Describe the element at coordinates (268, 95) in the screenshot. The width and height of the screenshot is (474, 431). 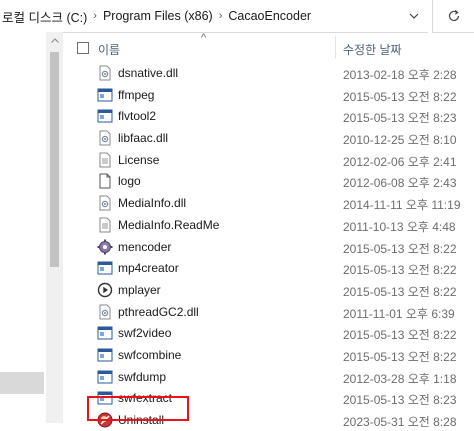
I see `file-row: ffmpeg 2015-05-13 오전 8:22` at that location.